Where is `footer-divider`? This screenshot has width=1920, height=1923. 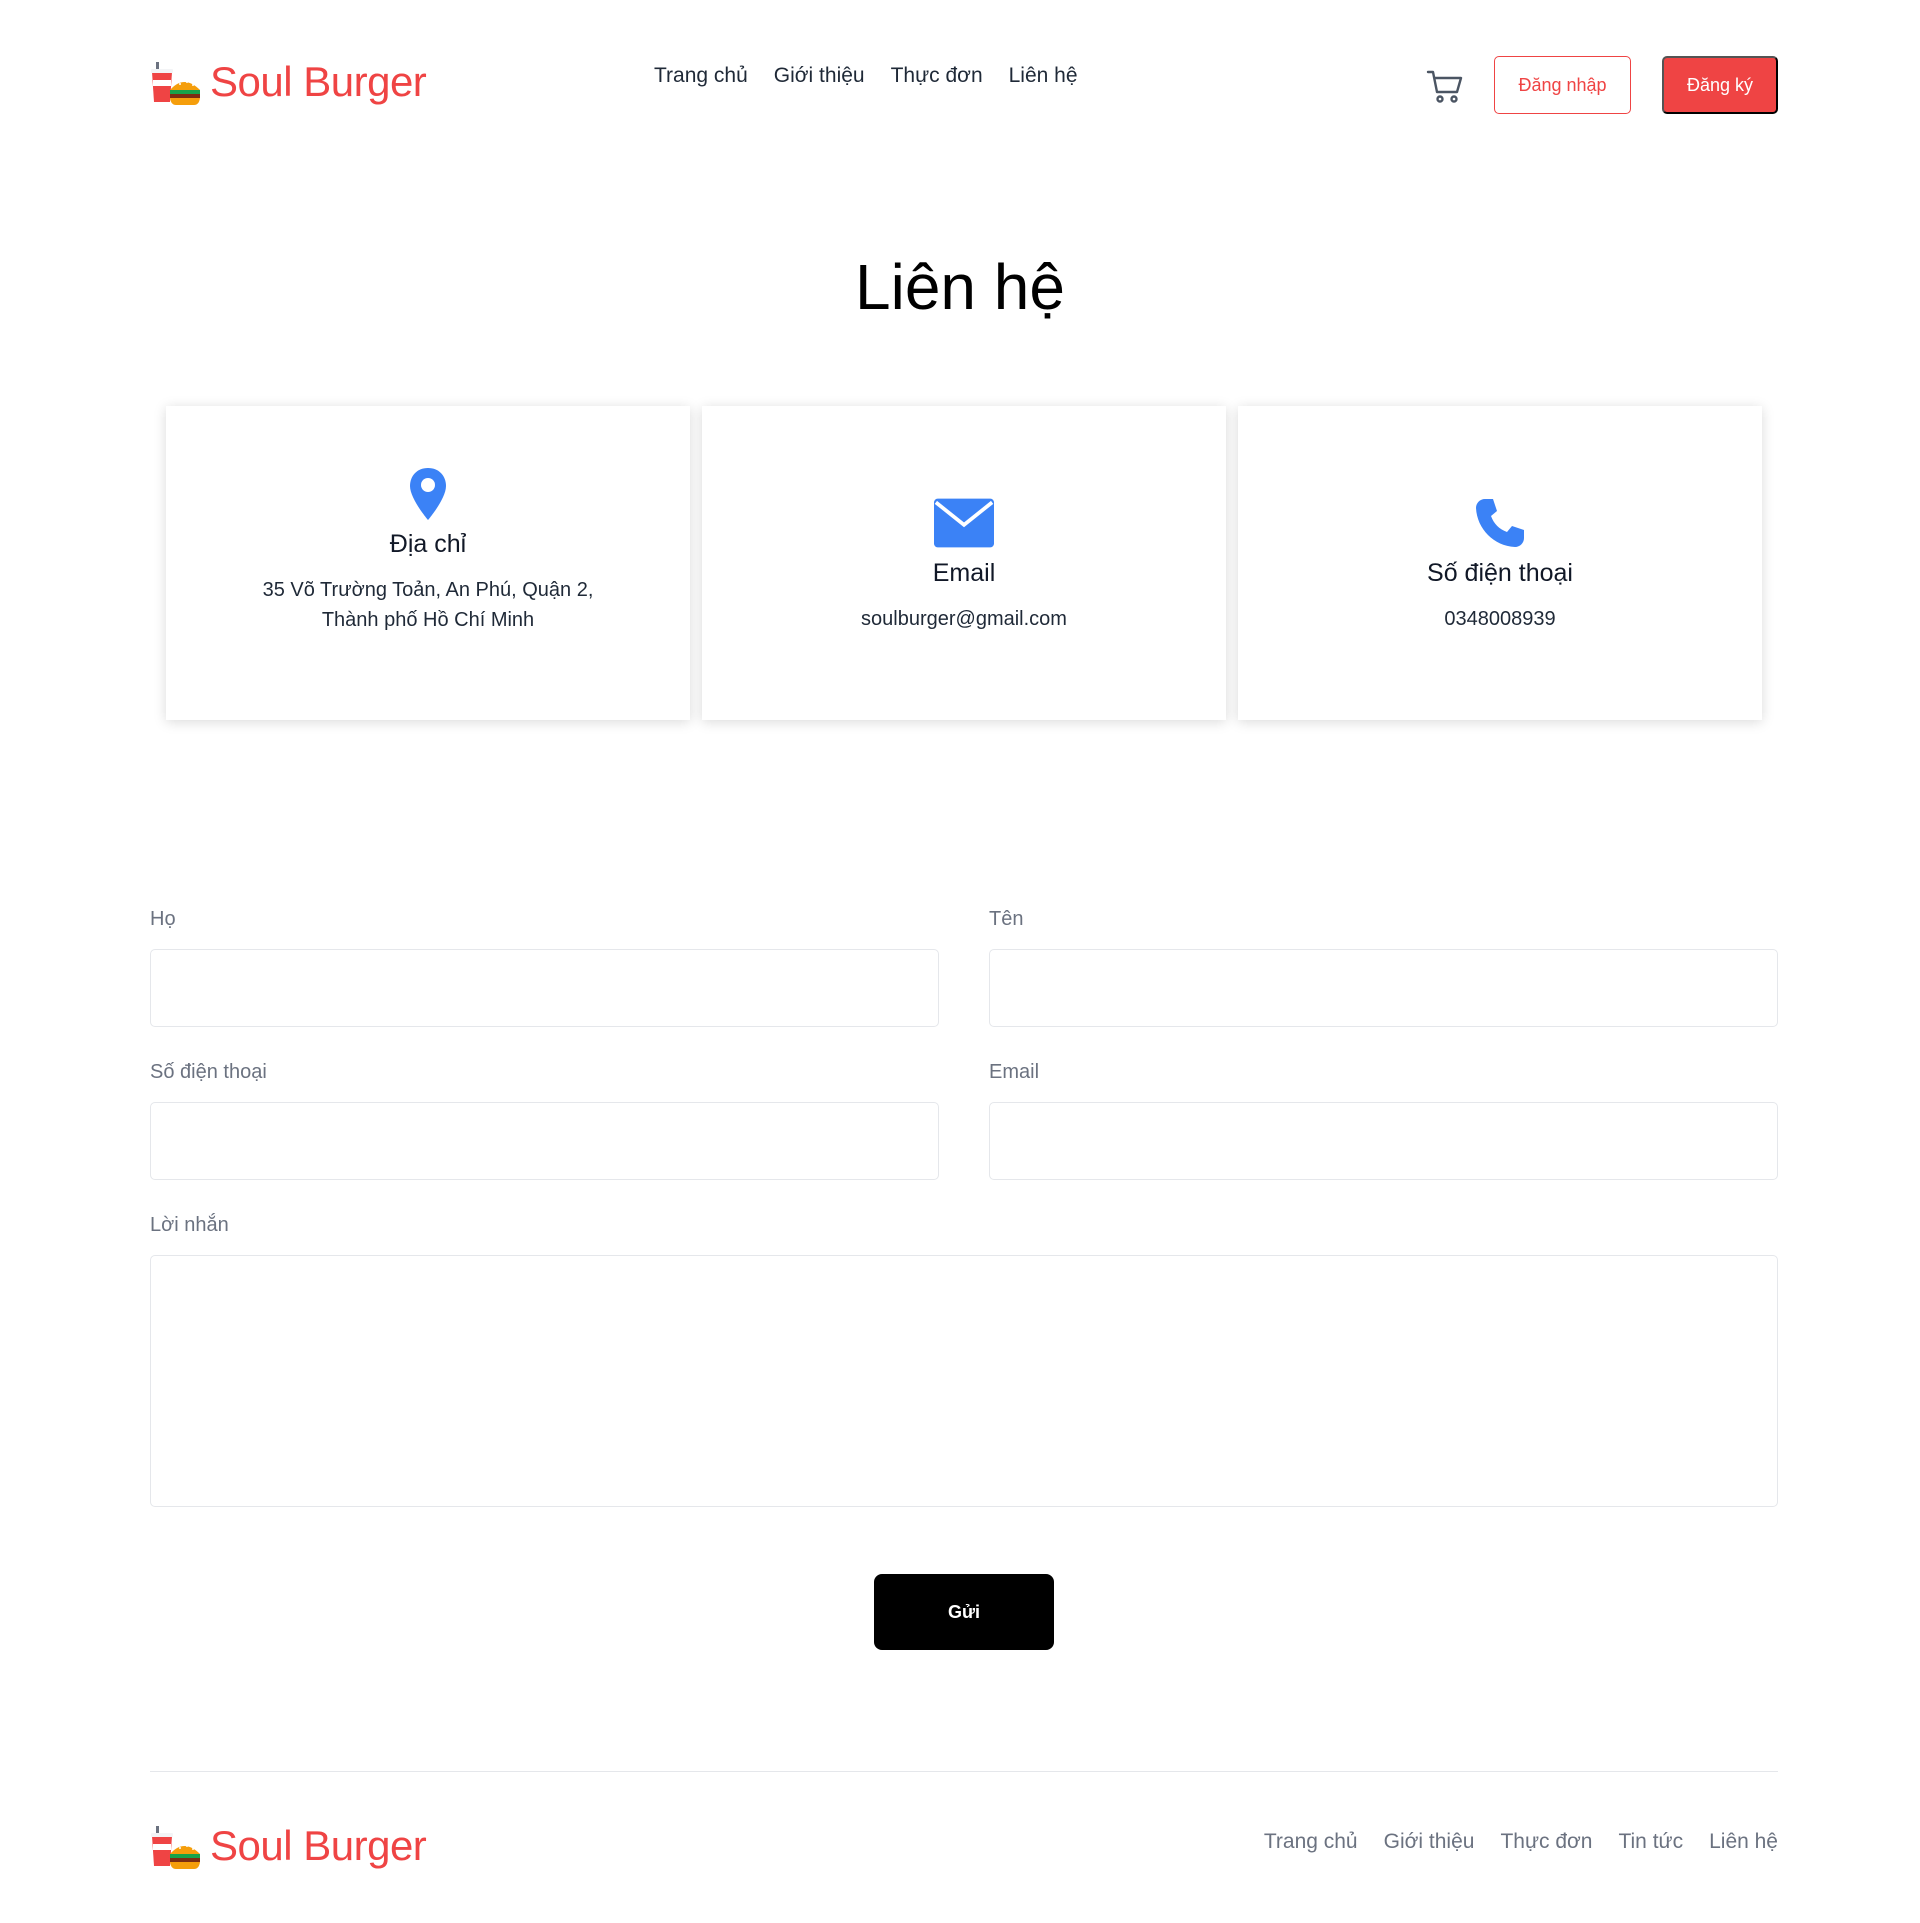 footer-divider is located at coordinates (964, 1771).